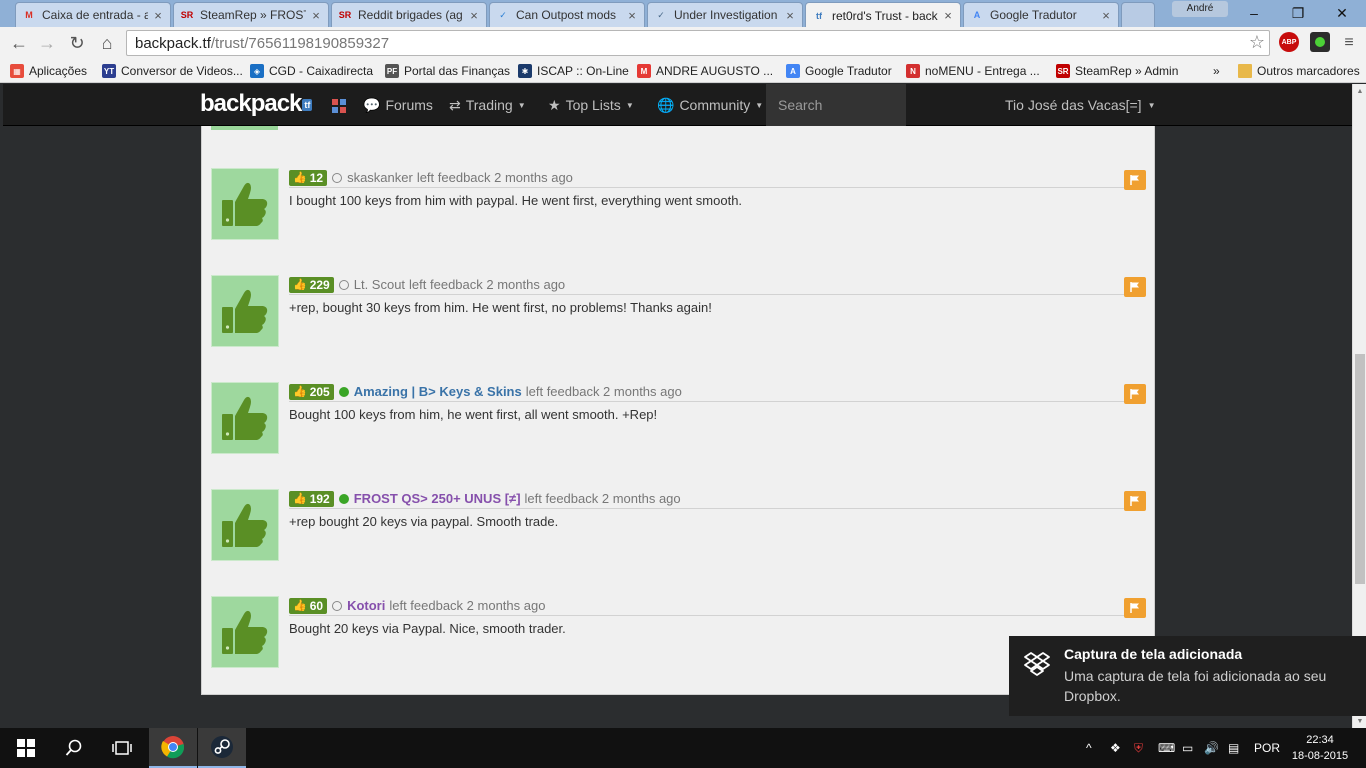 The height and width of the screenshot is (768, 1366). Describe the element at coordinates (1298, 13) in the screenshot. I see `maximize-button: ❐` at that location.